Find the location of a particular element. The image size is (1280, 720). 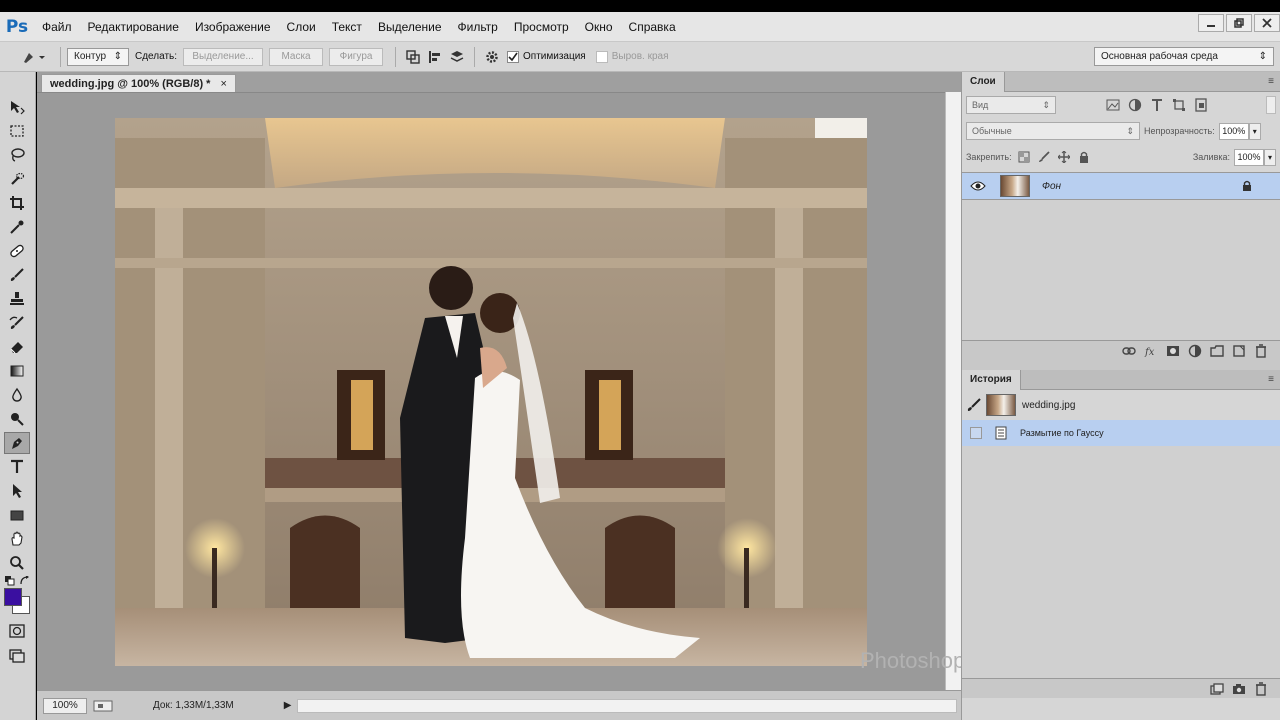

layer-filter-select: Вид ⇕ is located at coordinates (1011, 105).